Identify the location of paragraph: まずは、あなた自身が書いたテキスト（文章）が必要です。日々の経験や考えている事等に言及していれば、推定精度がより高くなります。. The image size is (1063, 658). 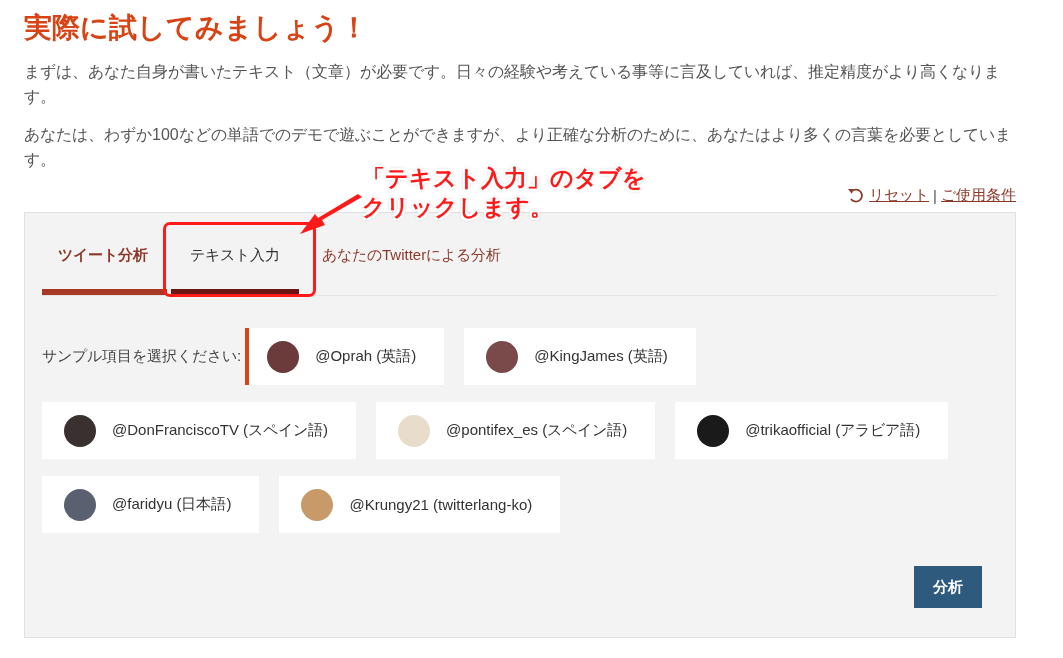
(512, 84).